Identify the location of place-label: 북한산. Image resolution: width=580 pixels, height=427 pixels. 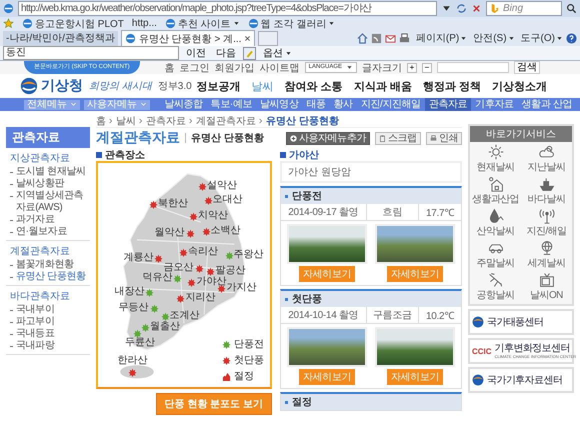
(173, 204).